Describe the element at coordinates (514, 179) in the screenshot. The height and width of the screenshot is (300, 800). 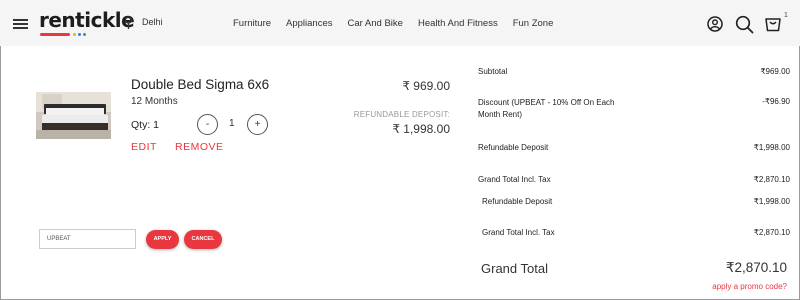
I see `grand-total-tax-label: Grand Total Incl. Tax` at that location.